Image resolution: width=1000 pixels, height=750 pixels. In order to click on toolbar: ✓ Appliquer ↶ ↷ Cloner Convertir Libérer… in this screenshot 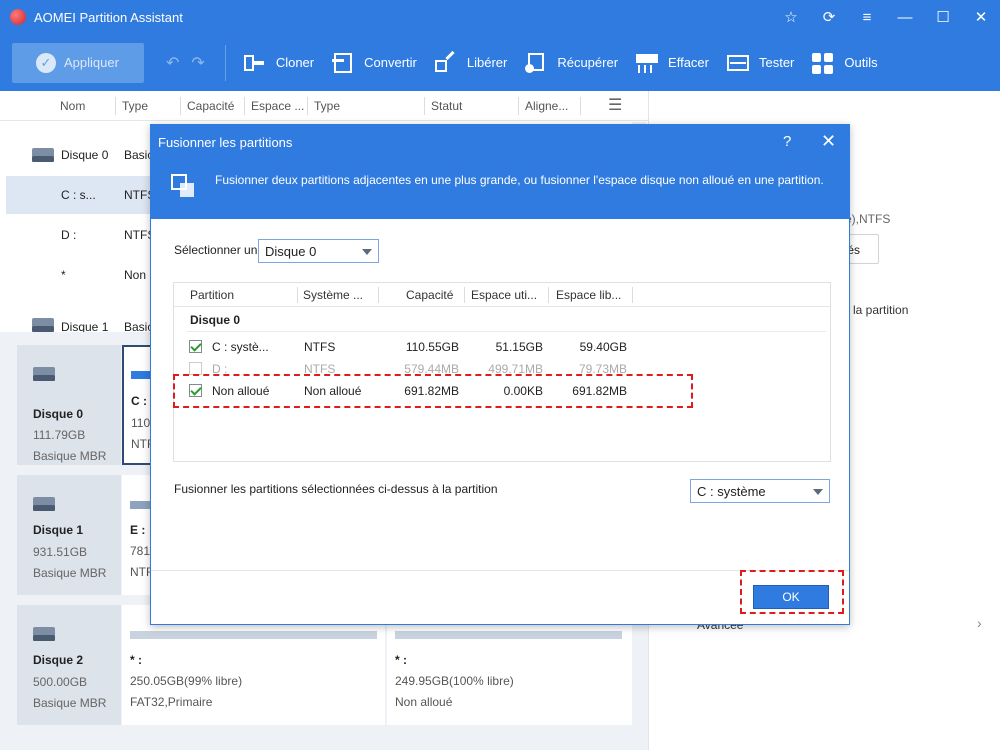, I will do `click(500, 62)`.